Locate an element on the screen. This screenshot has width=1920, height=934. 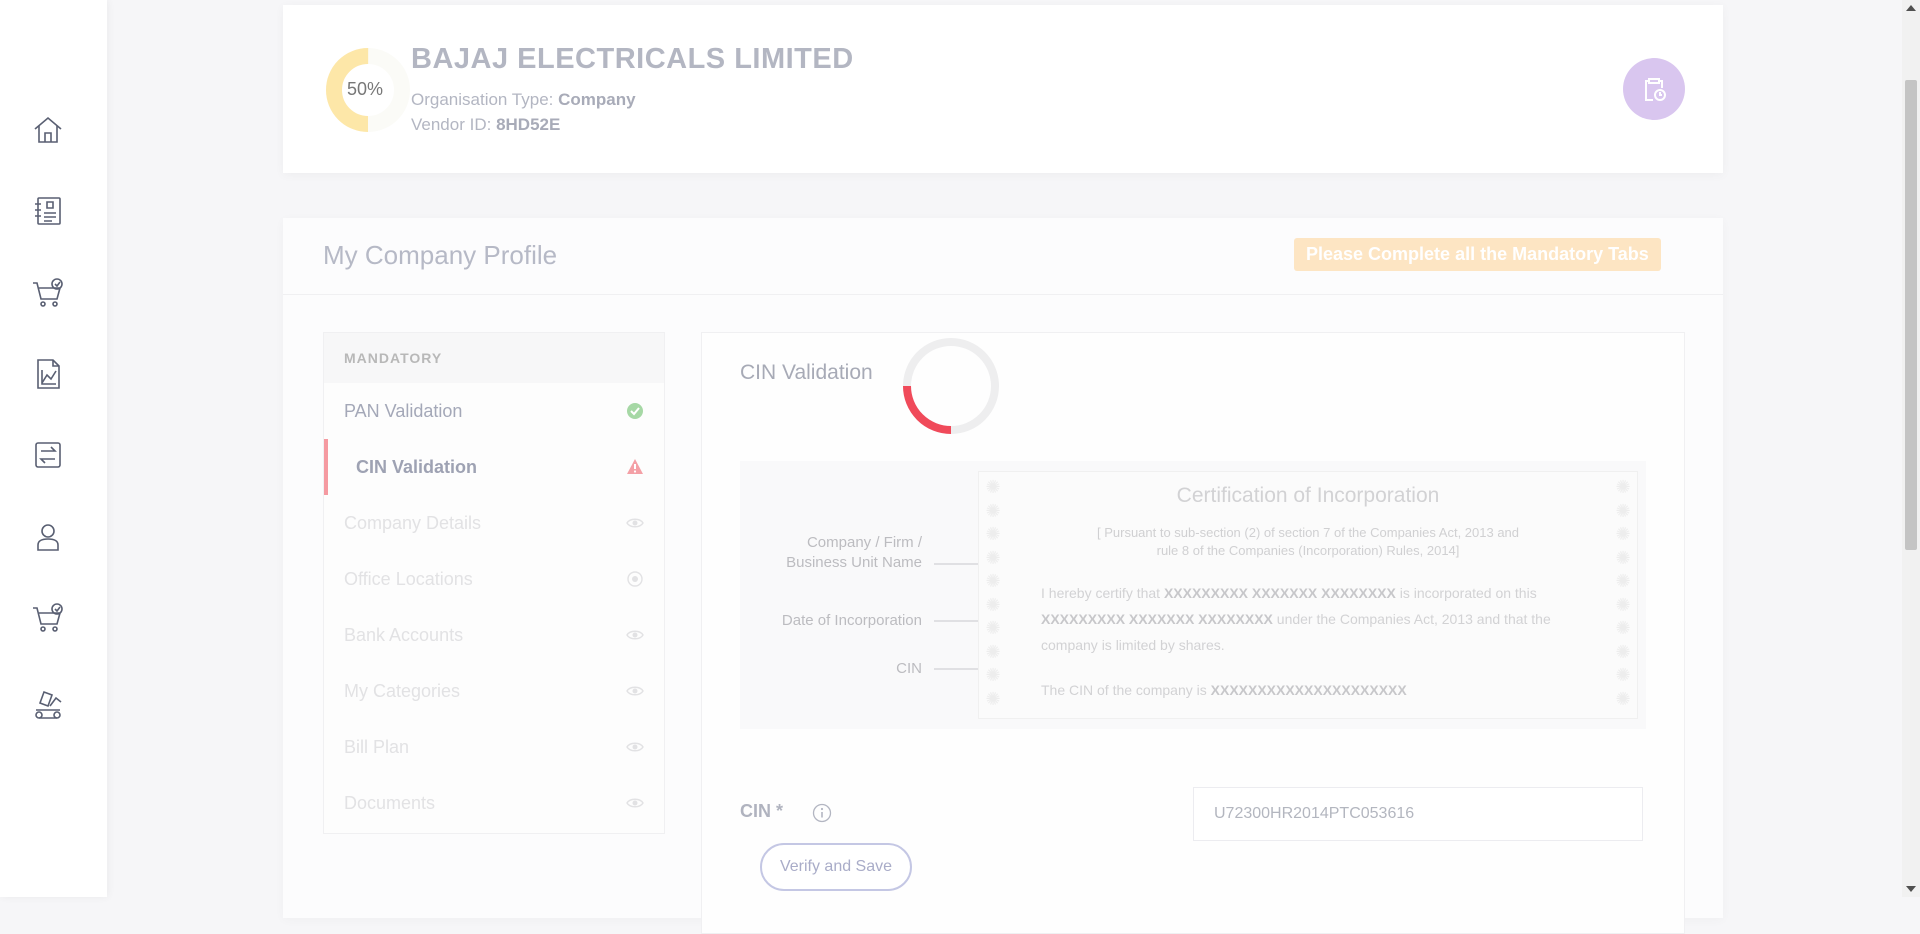
nav-home is located at coordinates (48, 130).